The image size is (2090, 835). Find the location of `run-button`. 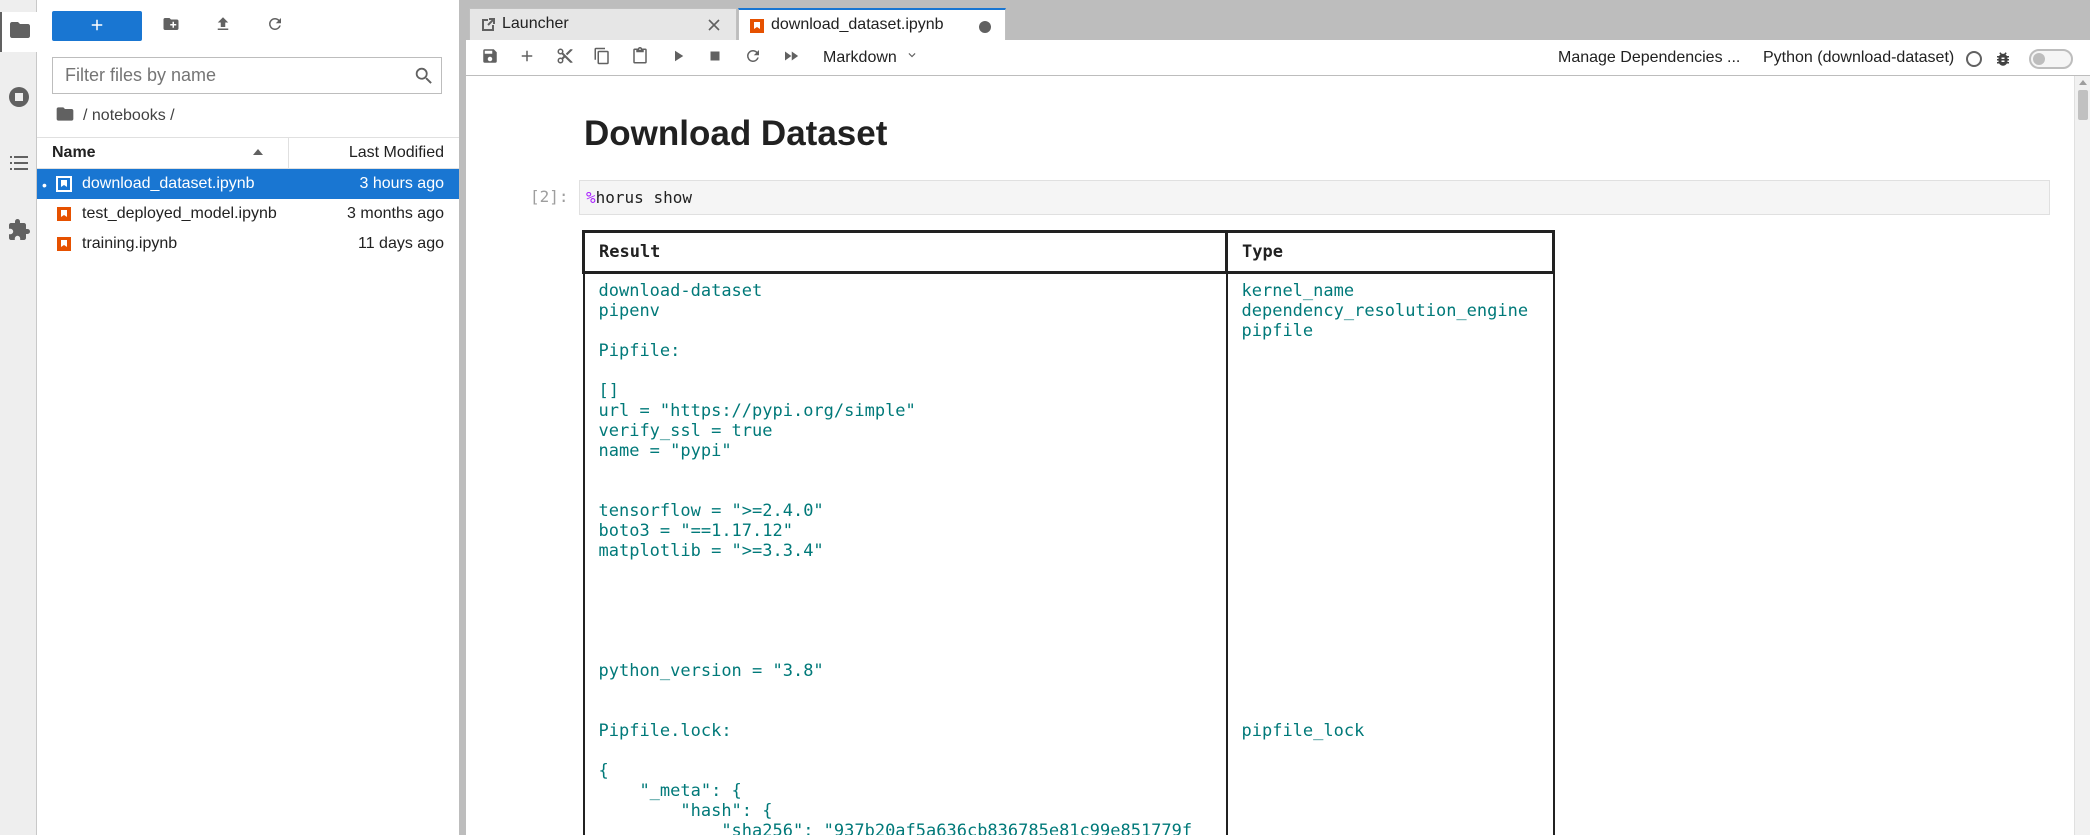

run-button is located at coordinates (678, 58).